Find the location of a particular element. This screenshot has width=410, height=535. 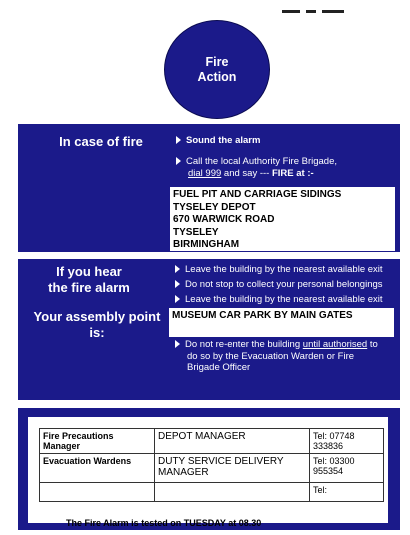

if-you-hear-heading: If you hear the fire alarm is located at coordinates (89, 279).